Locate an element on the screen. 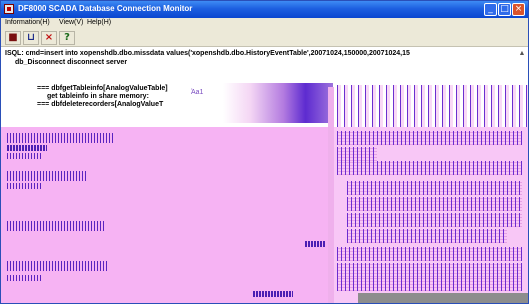 This screenshot has width=529, height=304. connect-icon: ⊔ is located at coordinates (31, 38).